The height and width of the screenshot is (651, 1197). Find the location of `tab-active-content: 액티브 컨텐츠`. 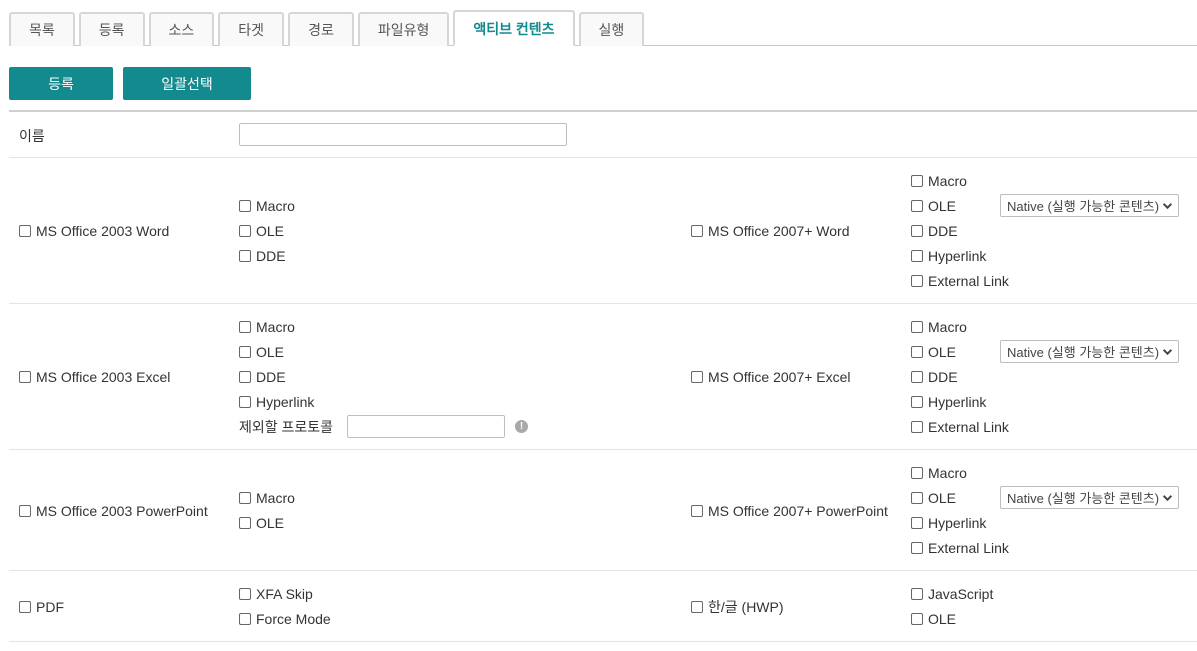

tab-active-content: 액티브 컨텐츠 is located at coordinates (514, 28).